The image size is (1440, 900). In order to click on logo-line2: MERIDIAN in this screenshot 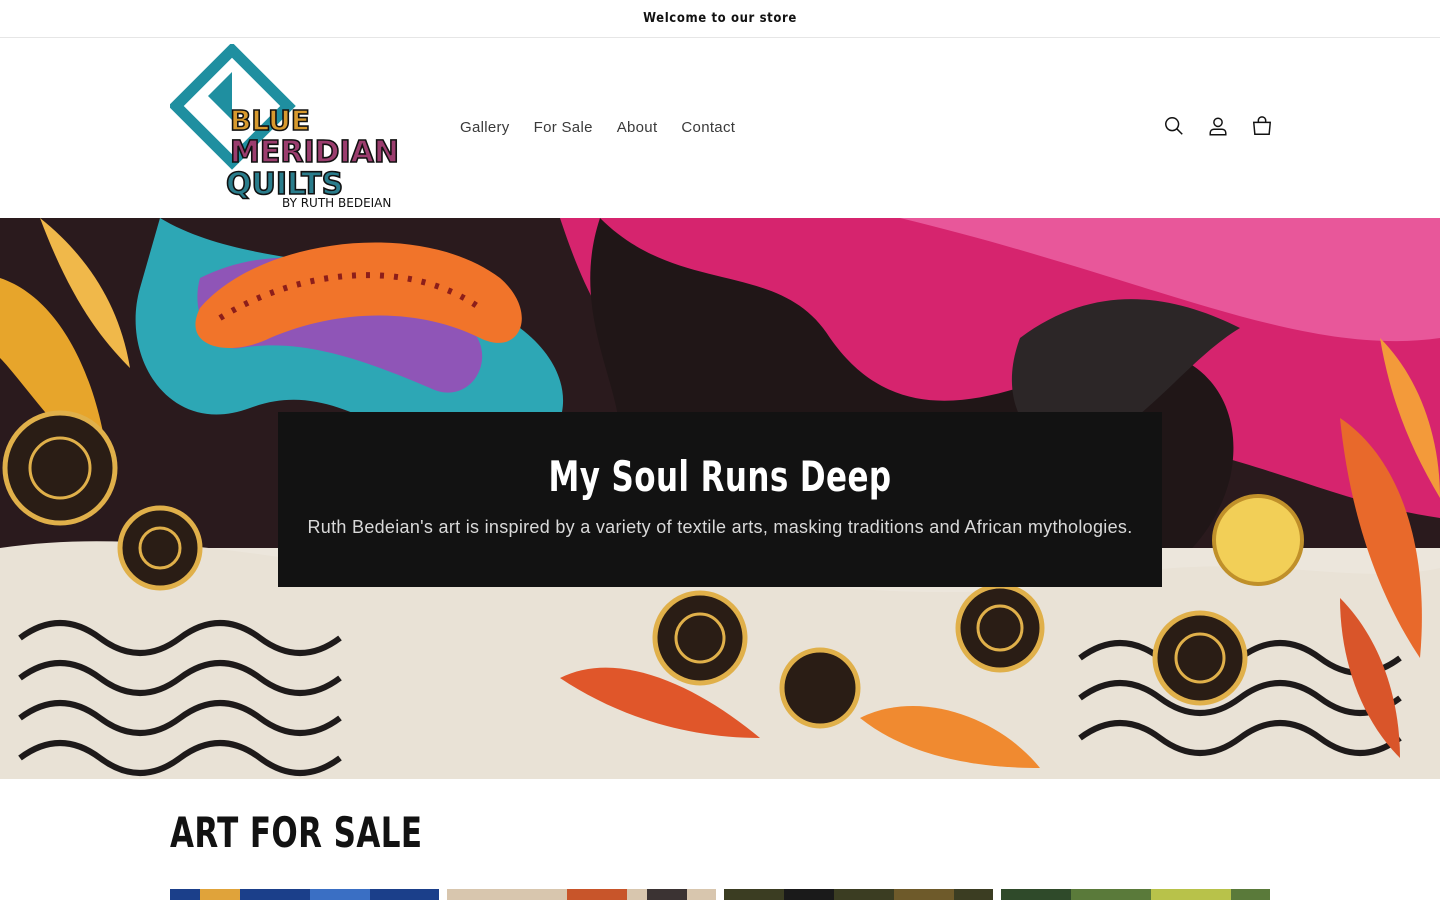, I will do `click(314, 152)`.